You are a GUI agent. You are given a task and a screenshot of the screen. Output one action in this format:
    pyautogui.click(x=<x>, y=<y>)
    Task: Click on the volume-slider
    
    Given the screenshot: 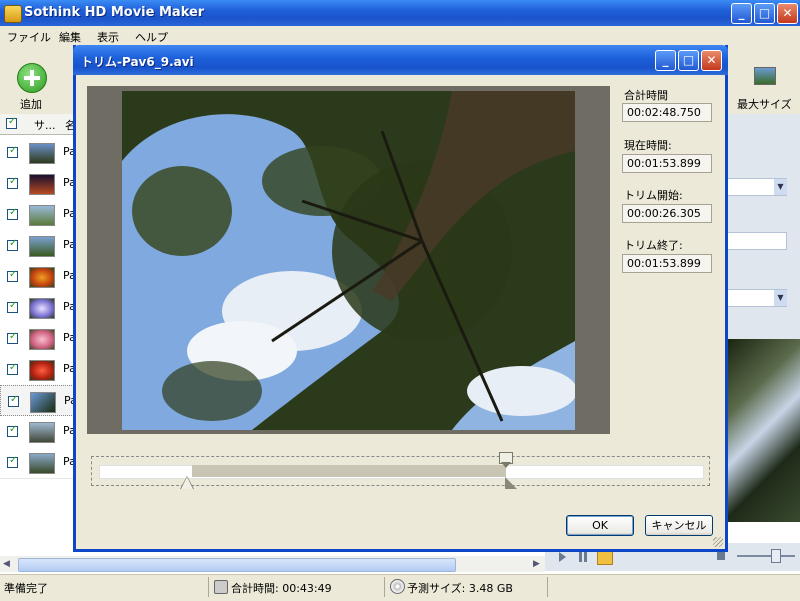 What is the action you would take?
    pyautogui.click(x=766, y=556)
    